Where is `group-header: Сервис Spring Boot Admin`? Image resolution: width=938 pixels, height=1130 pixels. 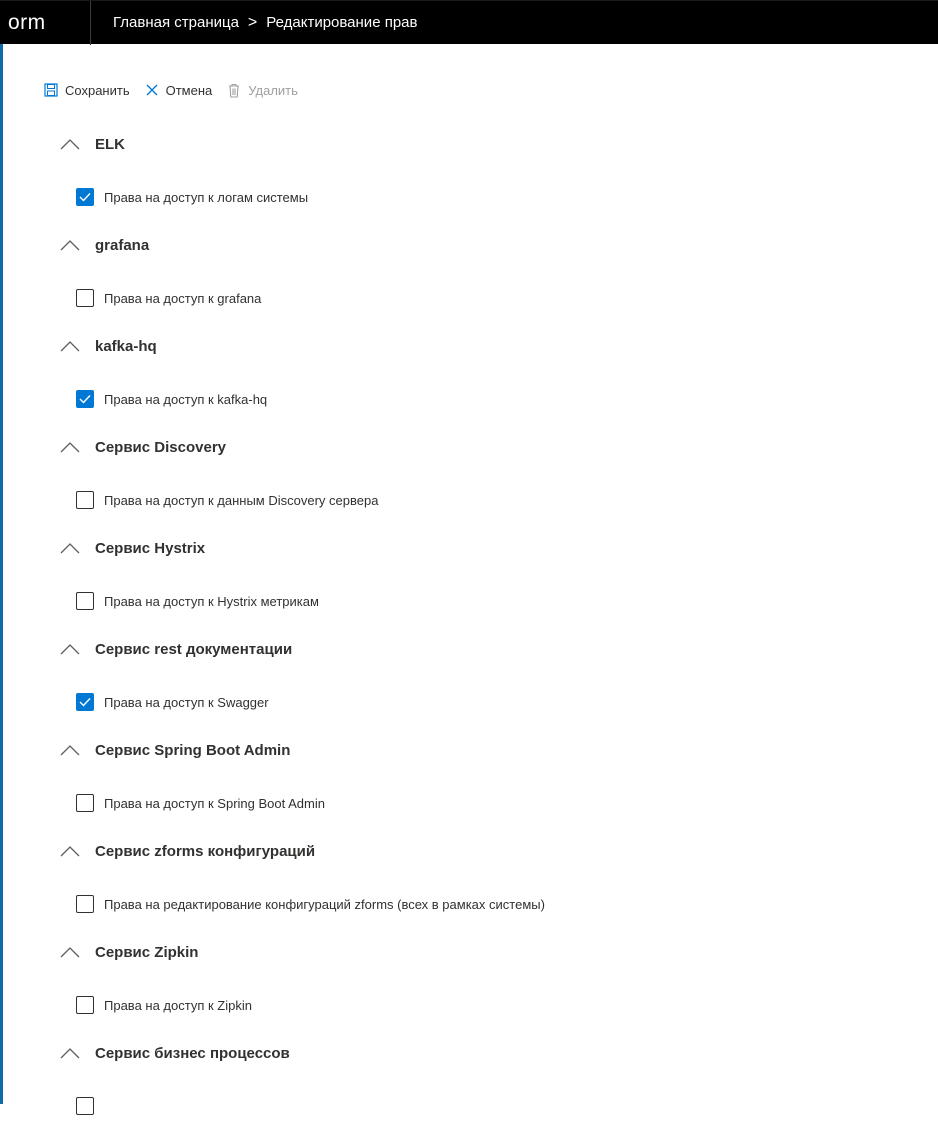 group-header: Сервис Spring Boot Admin is located at coordinates (174, 750).